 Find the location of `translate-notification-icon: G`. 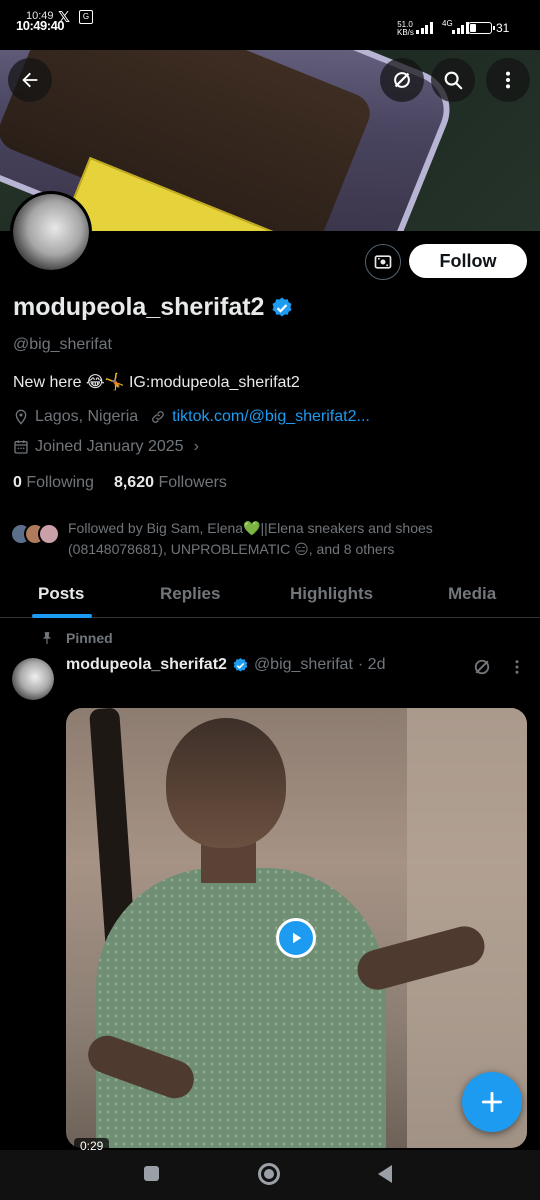

translate-notification-icon: G is located at coordinates (86, 17).